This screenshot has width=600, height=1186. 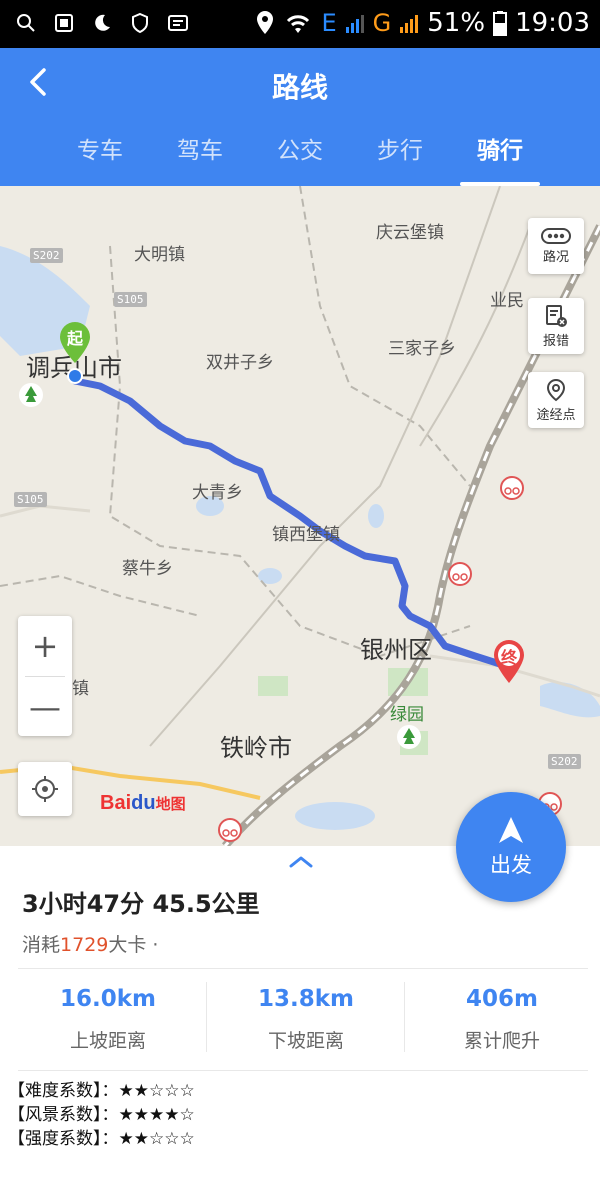 What do you see at coordinates (101, 1139) in the screenshot?
I see `intensity-rating: 【强度系数】：★★☆☆☆` at bounding box center [101, 1139].